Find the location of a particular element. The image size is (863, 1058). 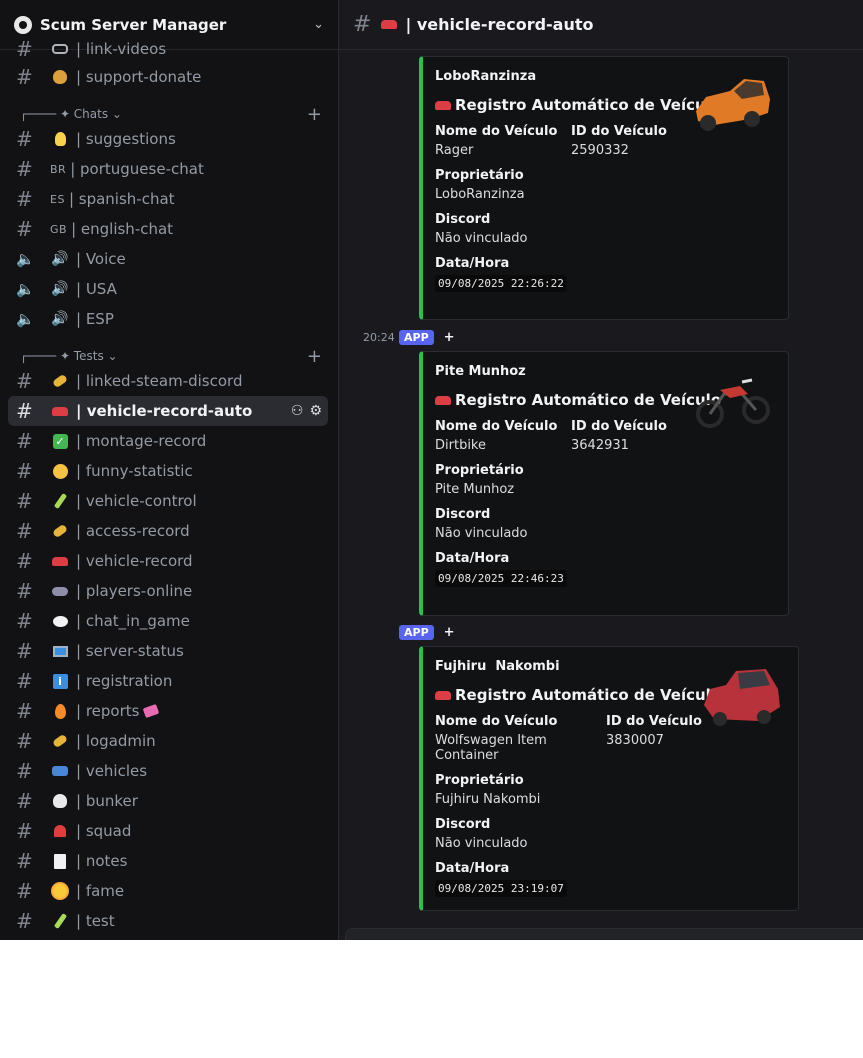

category-label: ┌──── ✦ Tests ⌄ is located at coordinates (69, 356).